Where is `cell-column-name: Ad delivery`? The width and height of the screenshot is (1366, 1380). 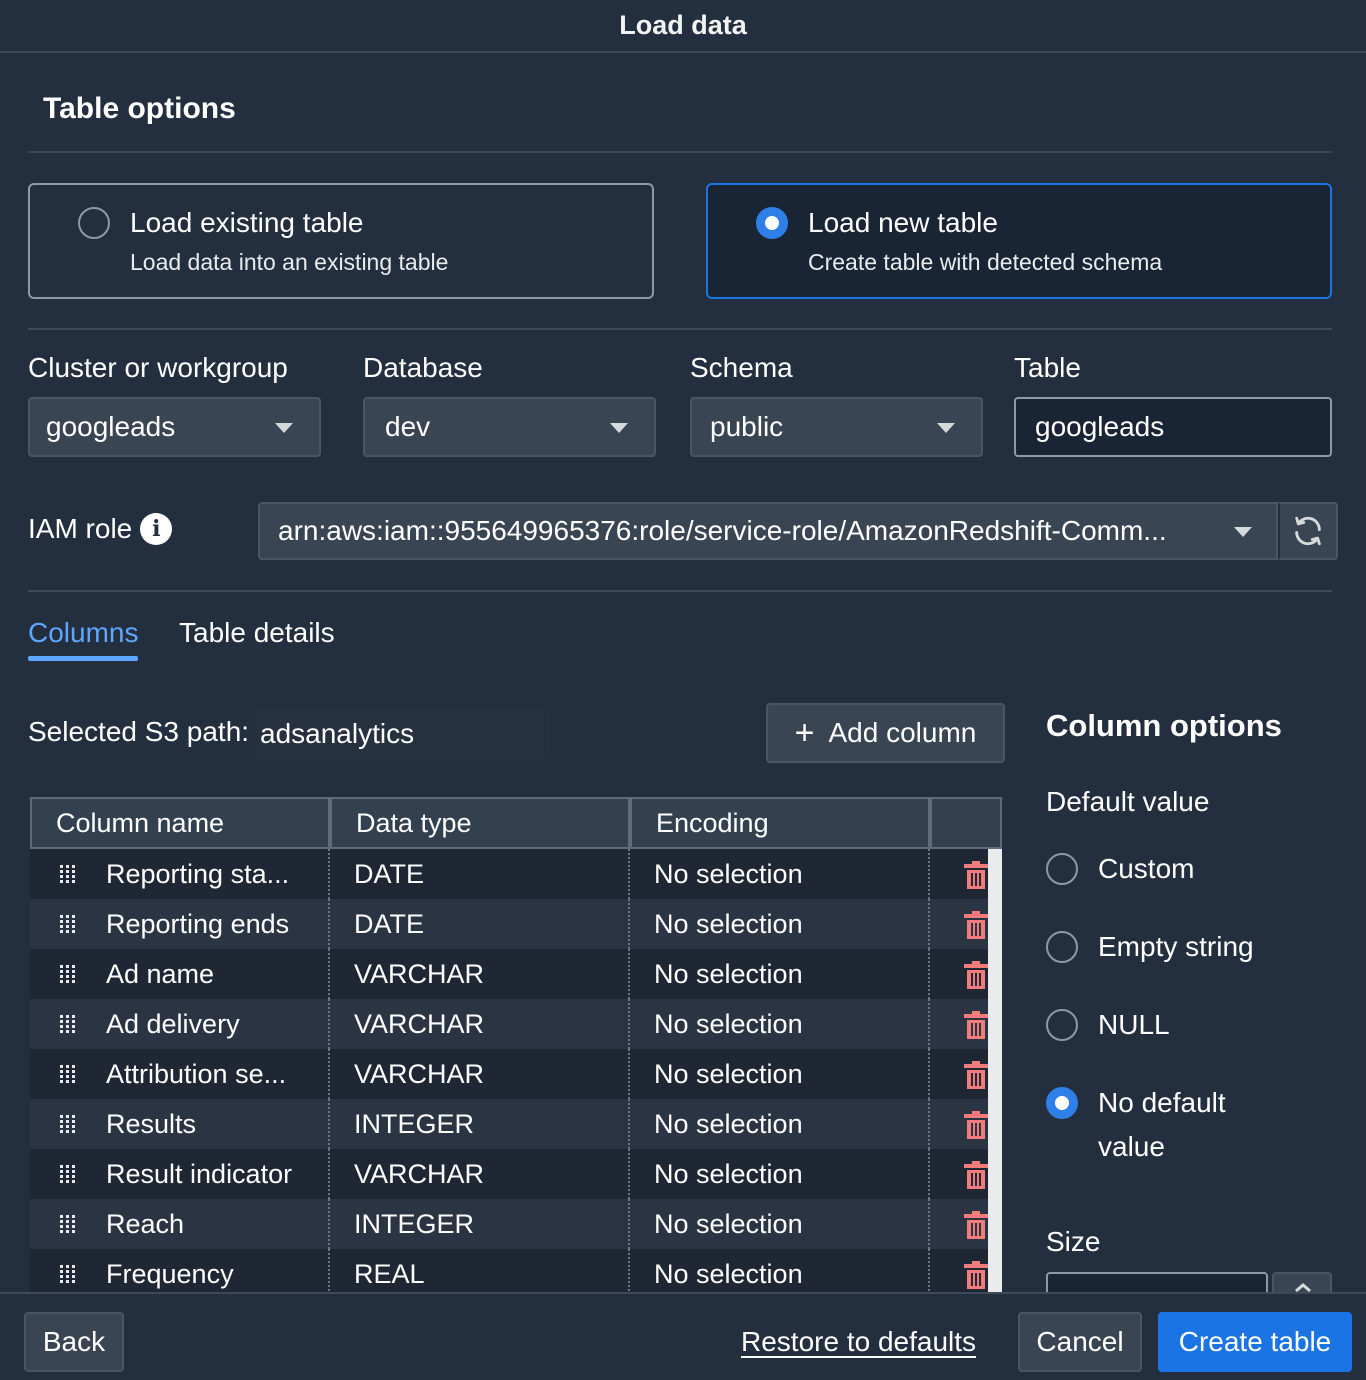
cell-column-name: Ad delivery is located at coordinates (173, 1024).